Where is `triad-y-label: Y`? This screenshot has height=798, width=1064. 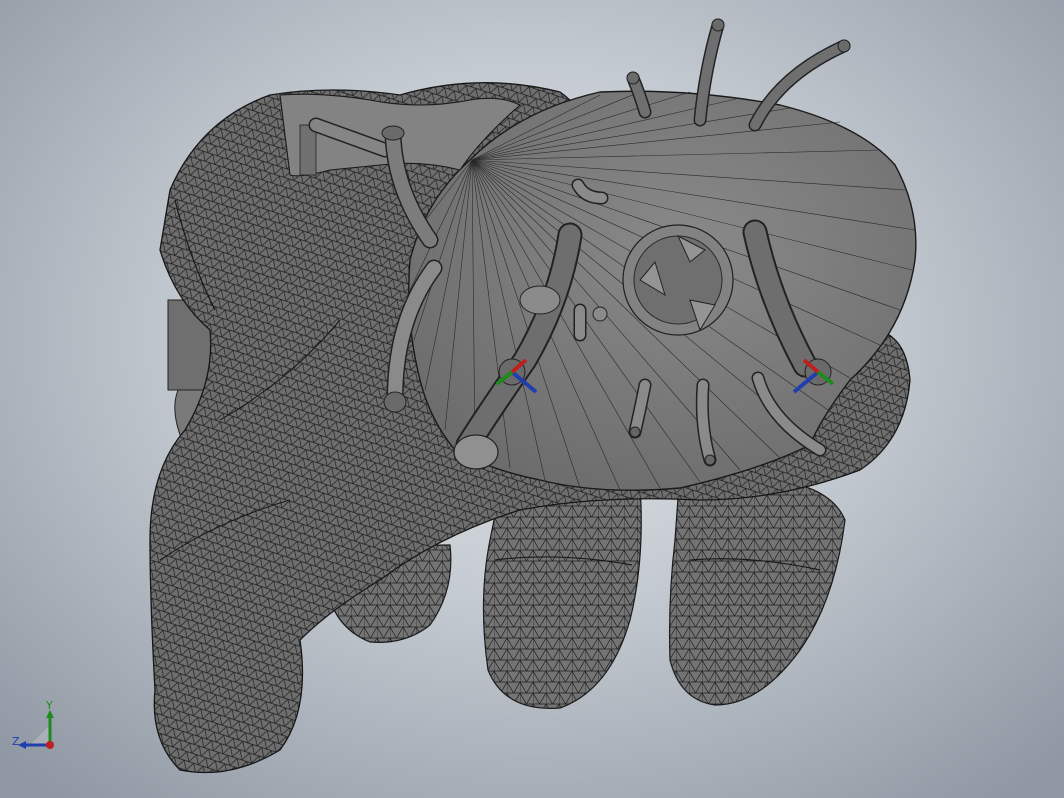
triad-y-label: Y is located at coordinates (49, 705).